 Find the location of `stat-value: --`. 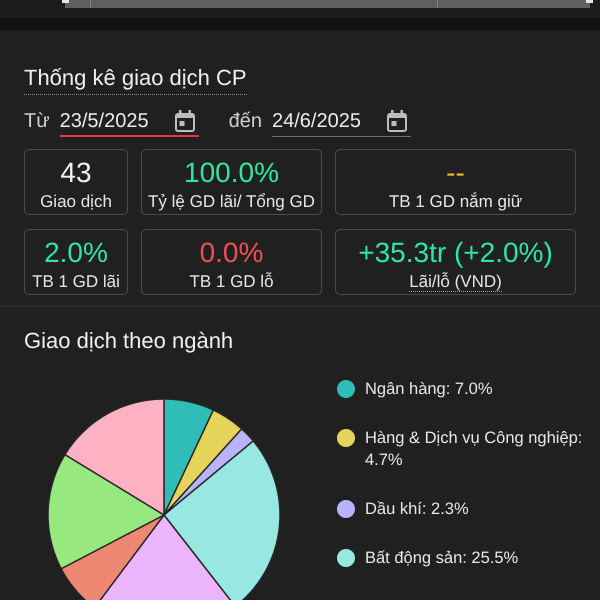

stat-value: -- is located at coordinates (455, 173).